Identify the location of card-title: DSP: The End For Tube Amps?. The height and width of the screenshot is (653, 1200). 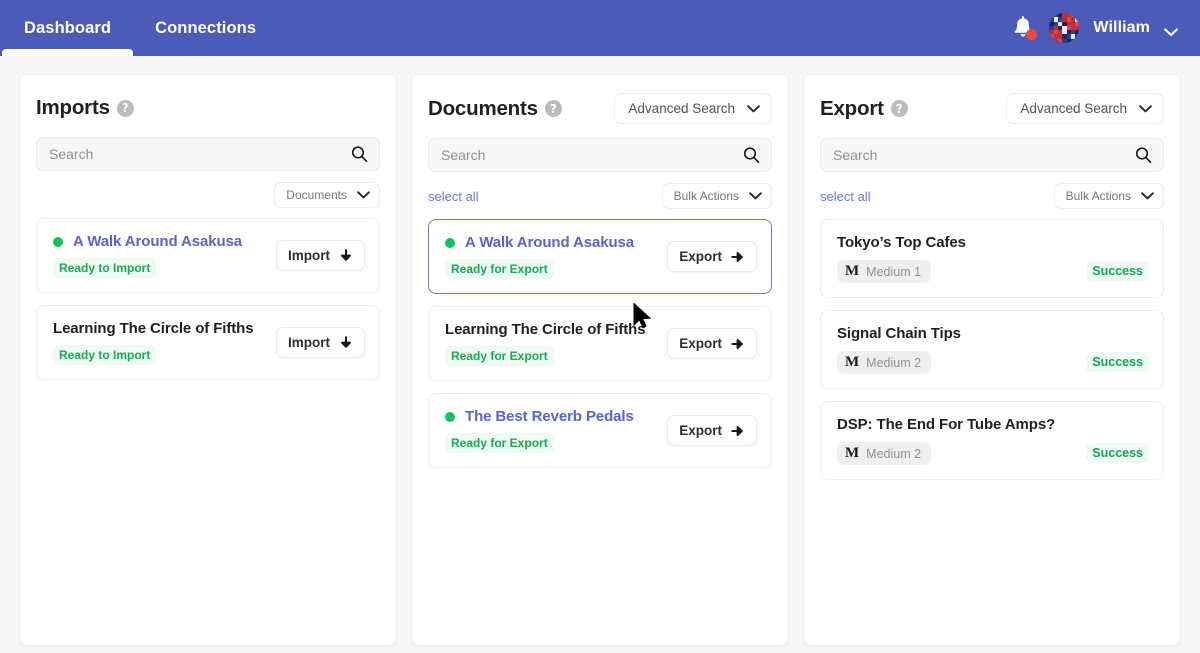
(946, 424).